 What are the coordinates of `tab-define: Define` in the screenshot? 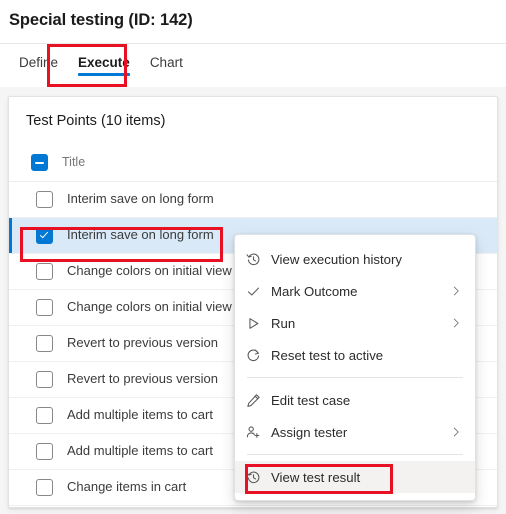 It's located at (38, 65).